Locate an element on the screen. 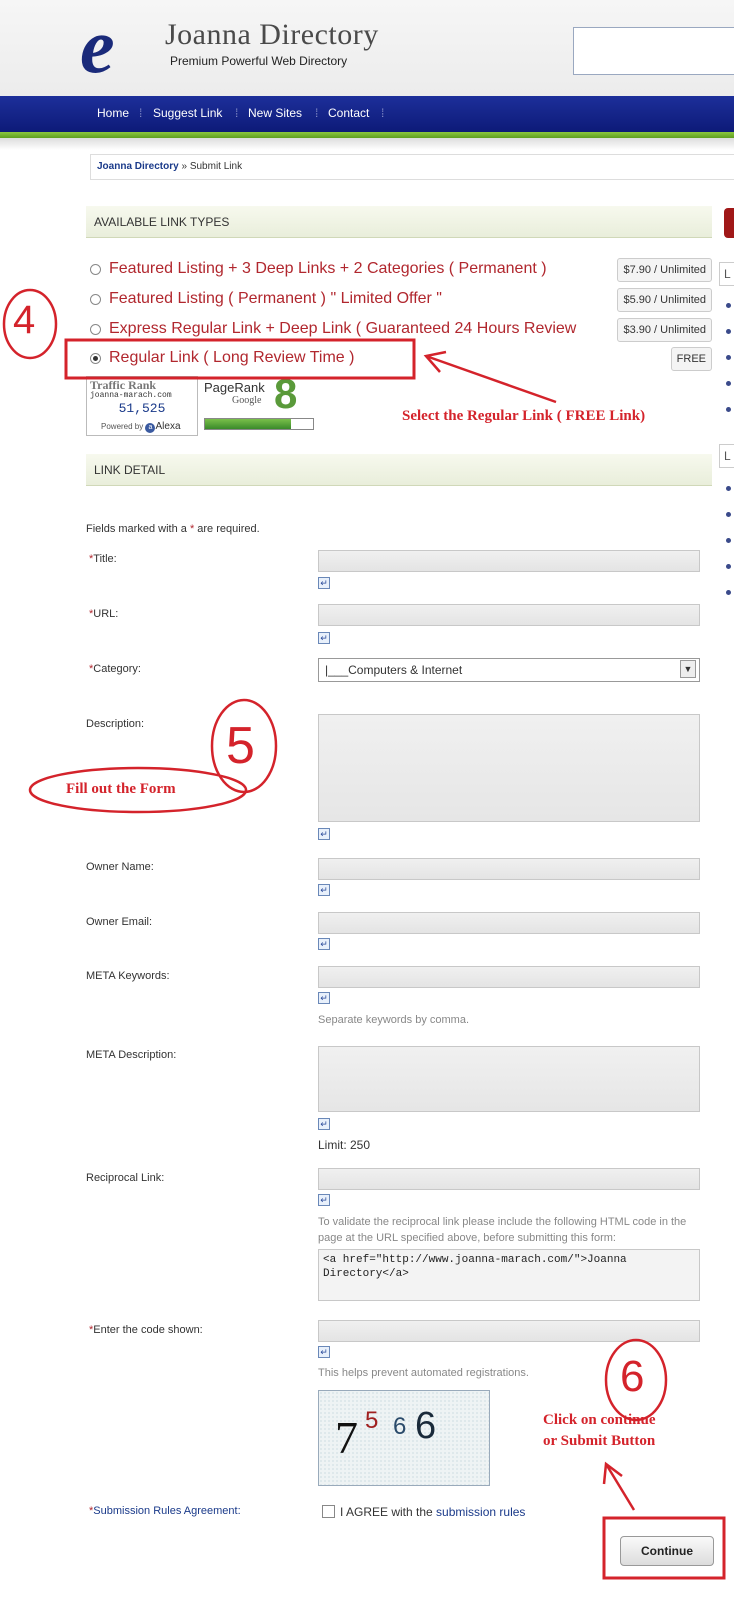  step5-number: 5 is located at coordinates (240, 746).